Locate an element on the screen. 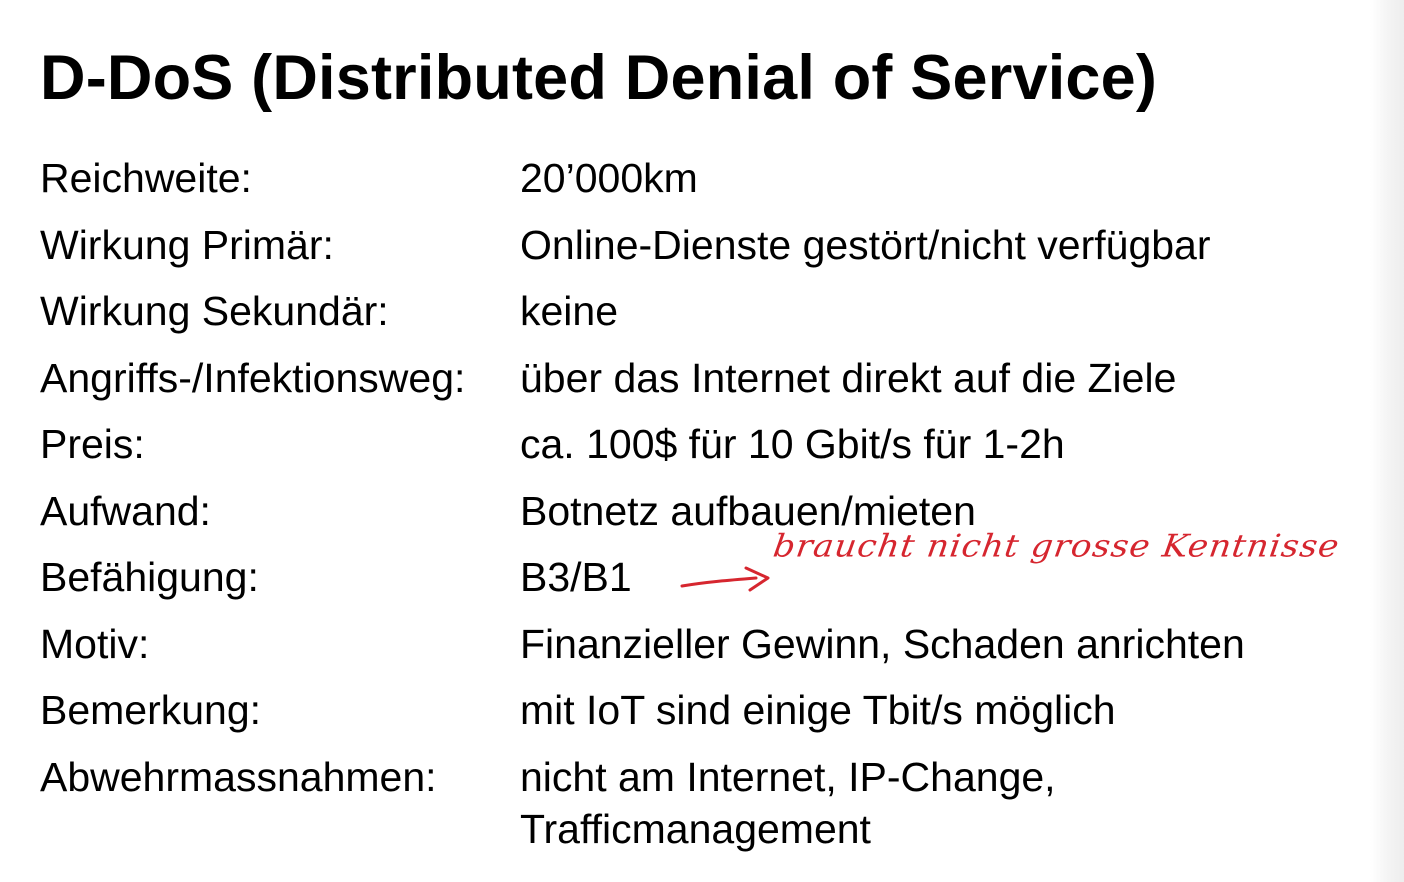 The height and width of the screenshot is (882, 1404). handwritten-annotation: braucht nicht grosse Kentnisse is located at coordinates (1036, 565).